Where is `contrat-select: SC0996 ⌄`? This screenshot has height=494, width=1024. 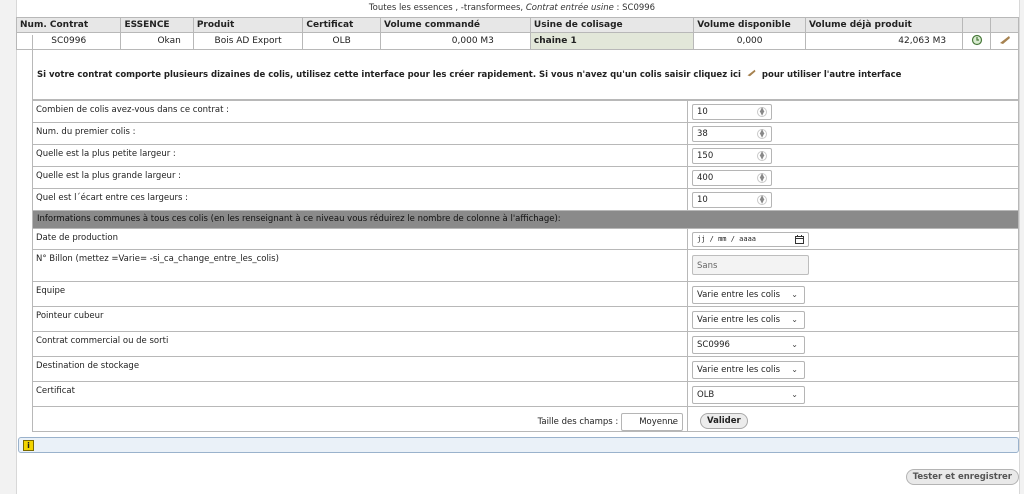
contrat-select: SC0996 ⌄ is located at coordinates (748, 345).